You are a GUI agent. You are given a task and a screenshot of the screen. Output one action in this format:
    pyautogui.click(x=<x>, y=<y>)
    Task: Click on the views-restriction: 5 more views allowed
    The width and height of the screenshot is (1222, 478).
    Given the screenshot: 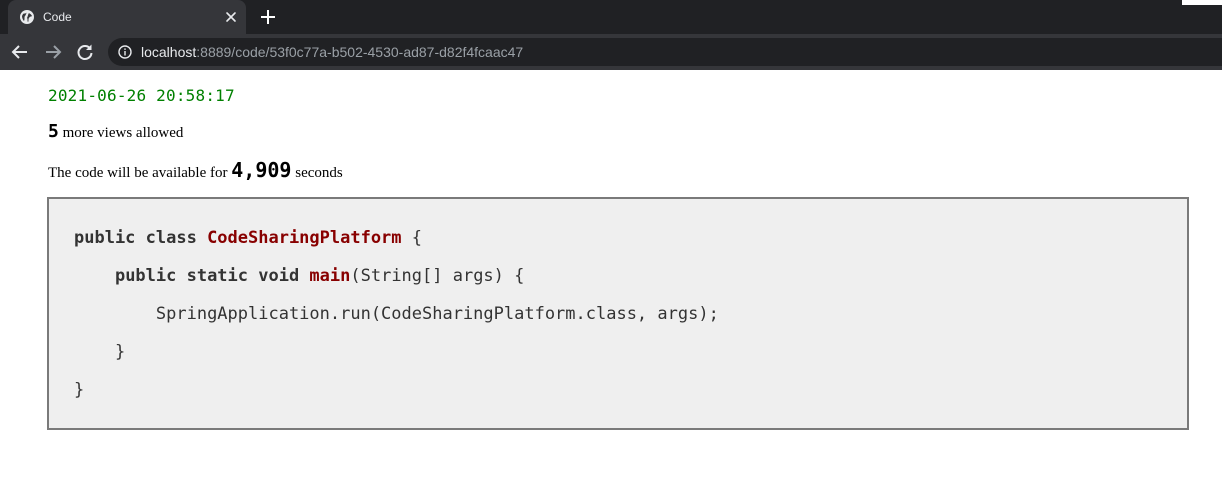 What is the action you would take?
    pyautogui.click(x=115, y=131)
    